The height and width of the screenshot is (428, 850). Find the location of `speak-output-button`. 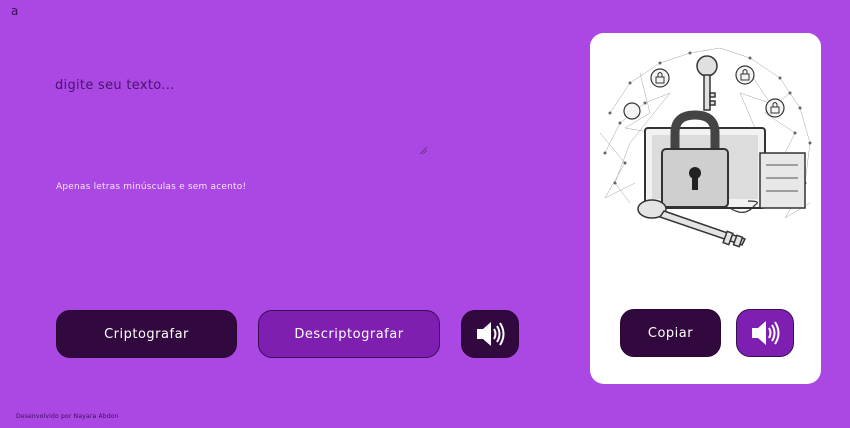

speak-output-button is located at coordinates (765, 333).